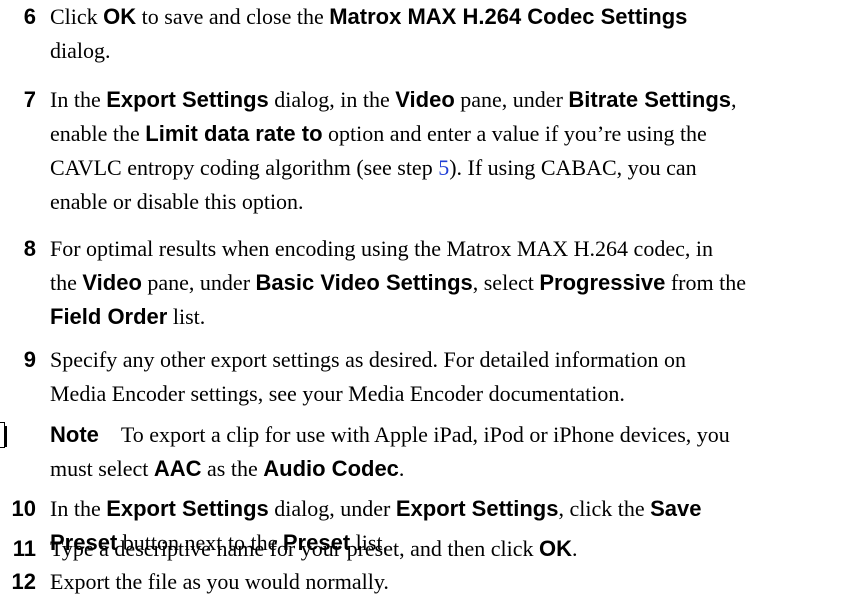 This screenshot has height=599, width=860. Describe the element at coordinates (29, 359) in the screenshot. I see `step-number: 9` at that location.